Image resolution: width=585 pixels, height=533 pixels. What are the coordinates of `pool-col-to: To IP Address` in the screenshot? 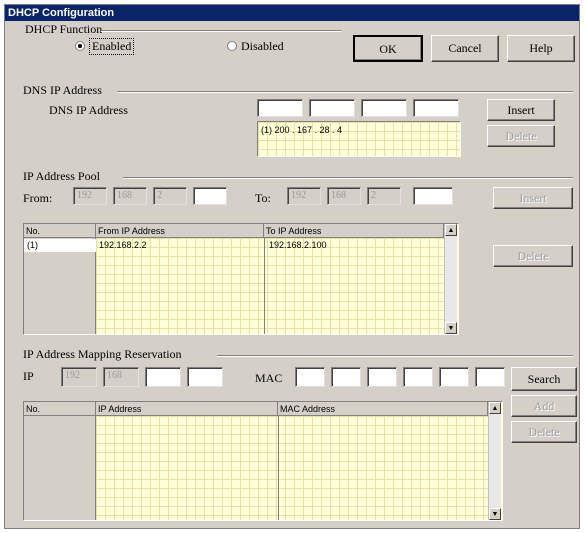 It's located at (354, 231).